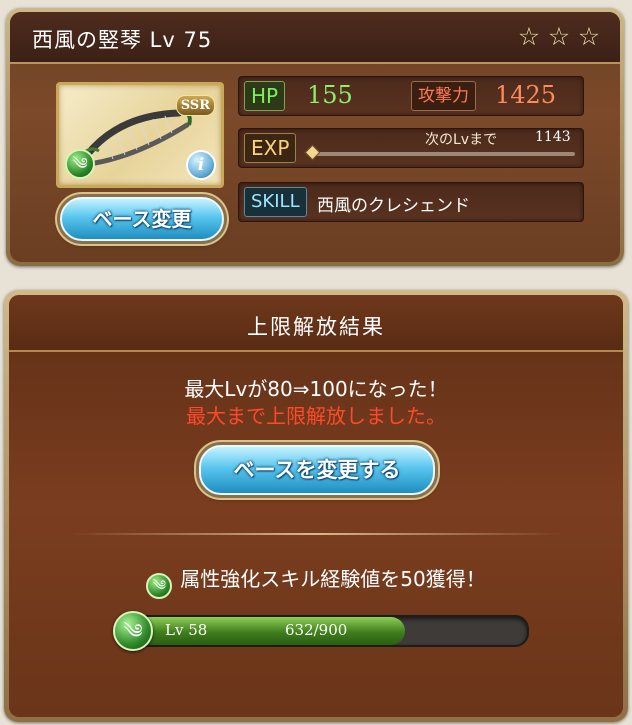  Describe the element at coordinates (393, 203) in the screenshot. I see `skill-name: 西風のクレシェンド` at that location.